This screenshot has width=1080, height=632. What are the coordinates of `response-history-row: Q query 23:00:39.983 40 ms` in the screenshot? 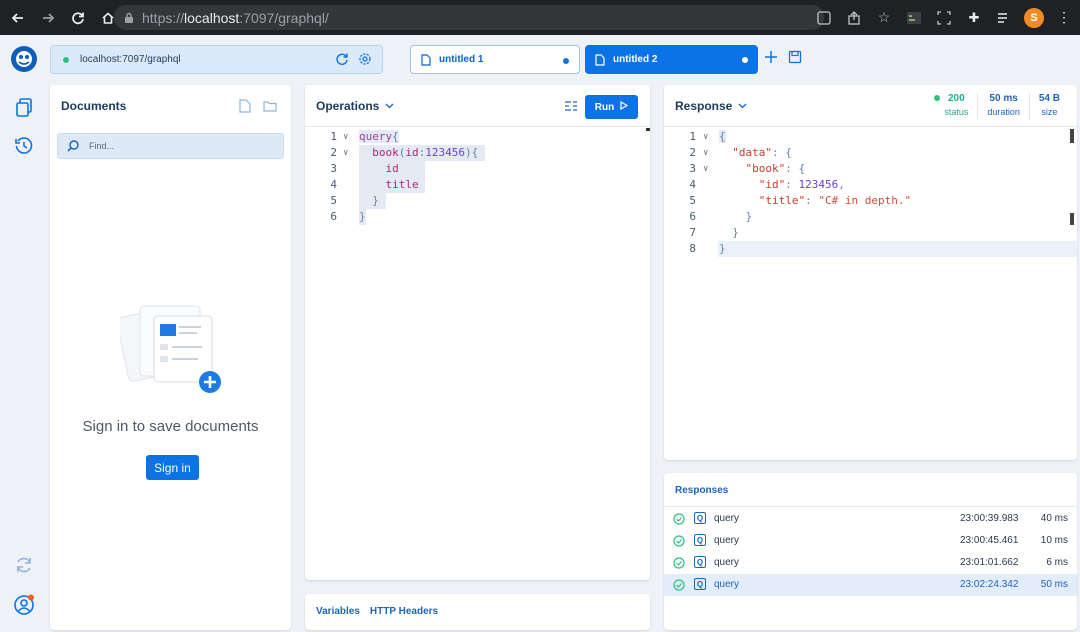 It's located at (870, 519).